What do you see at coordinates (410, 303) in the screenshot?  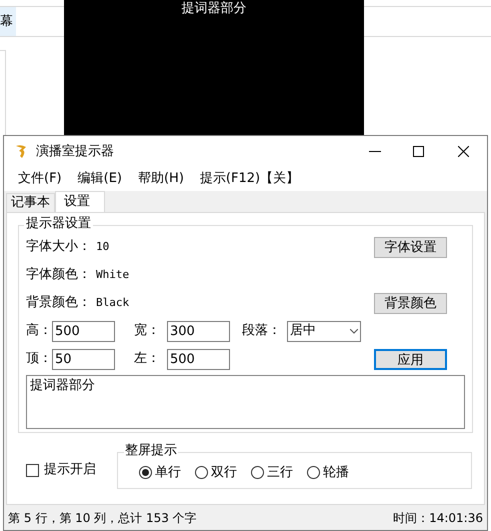 I see `background-color-button: 背景颜色` at bounding box center [410, 303].